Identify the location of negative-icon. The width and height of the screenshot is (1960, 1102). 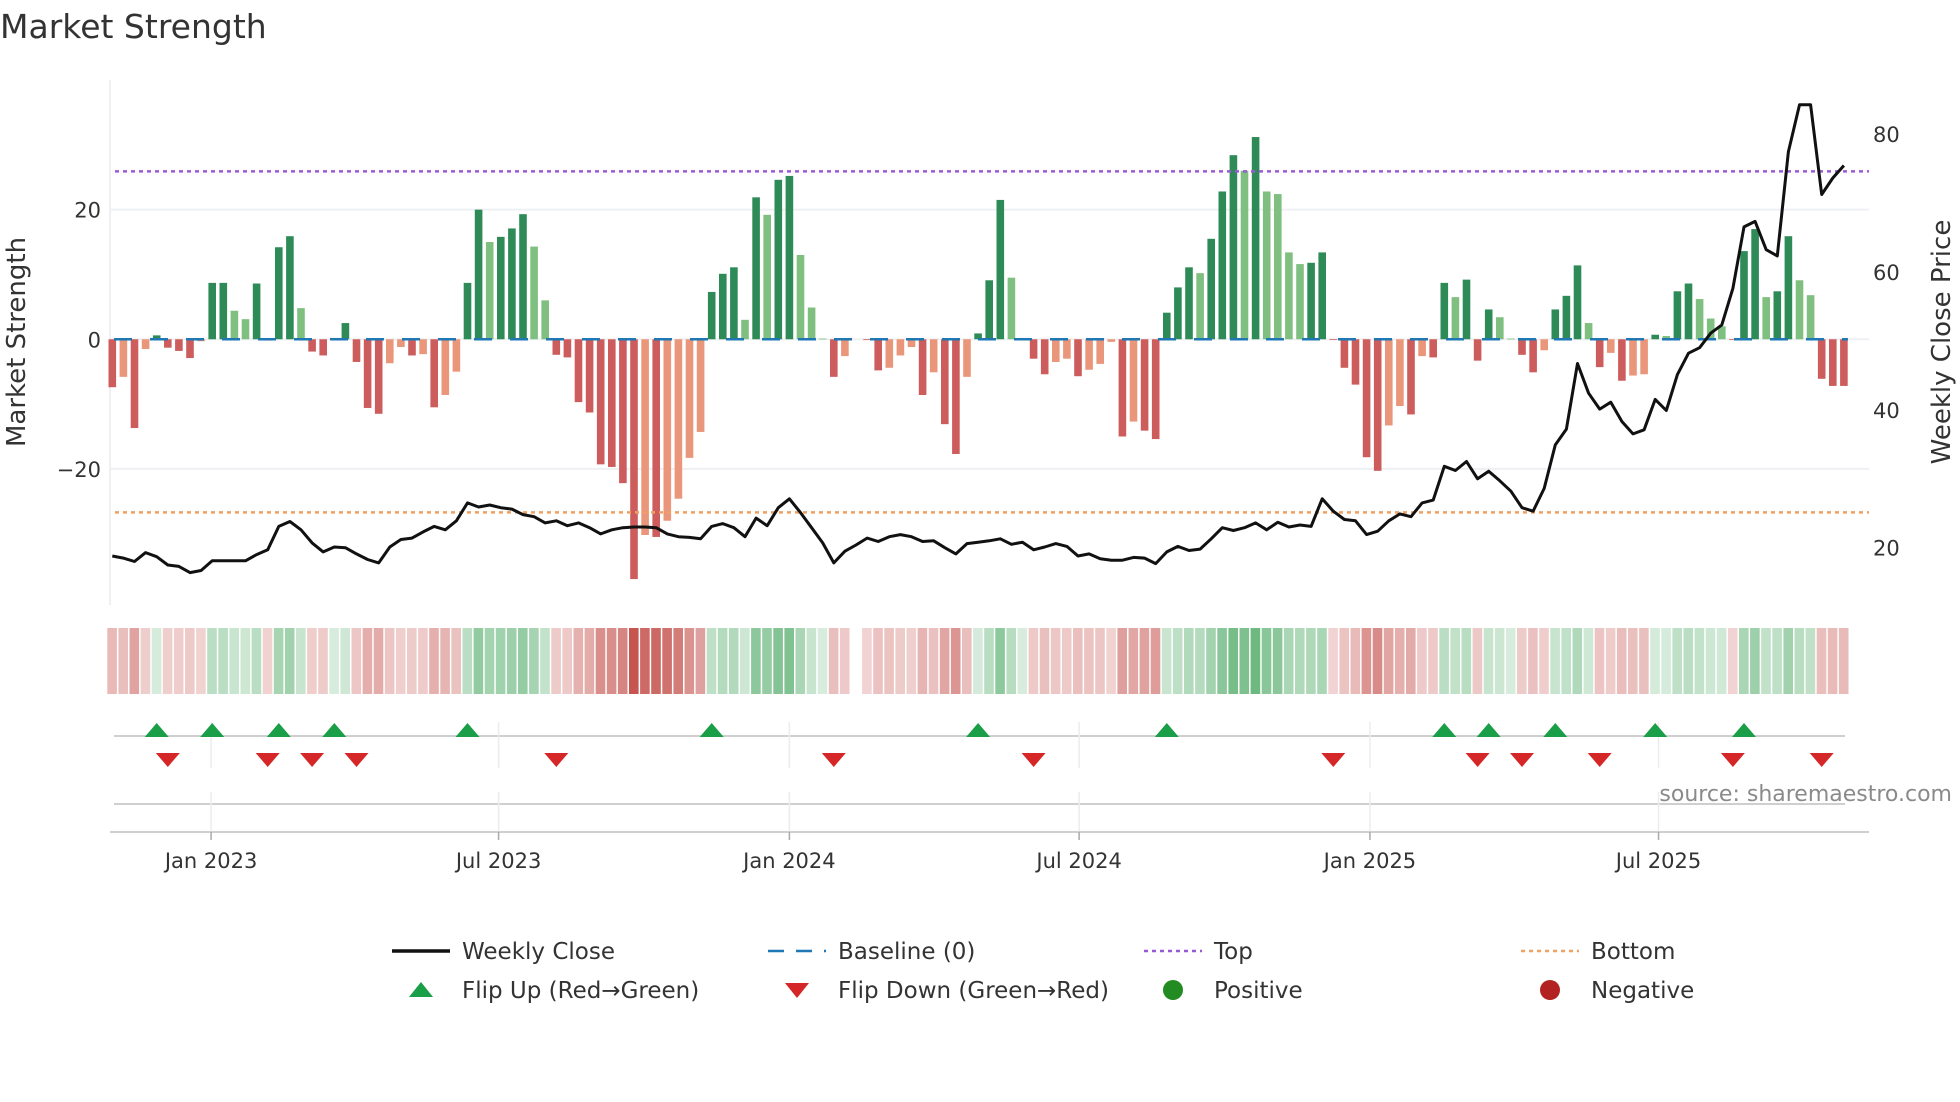
(1550, 990).